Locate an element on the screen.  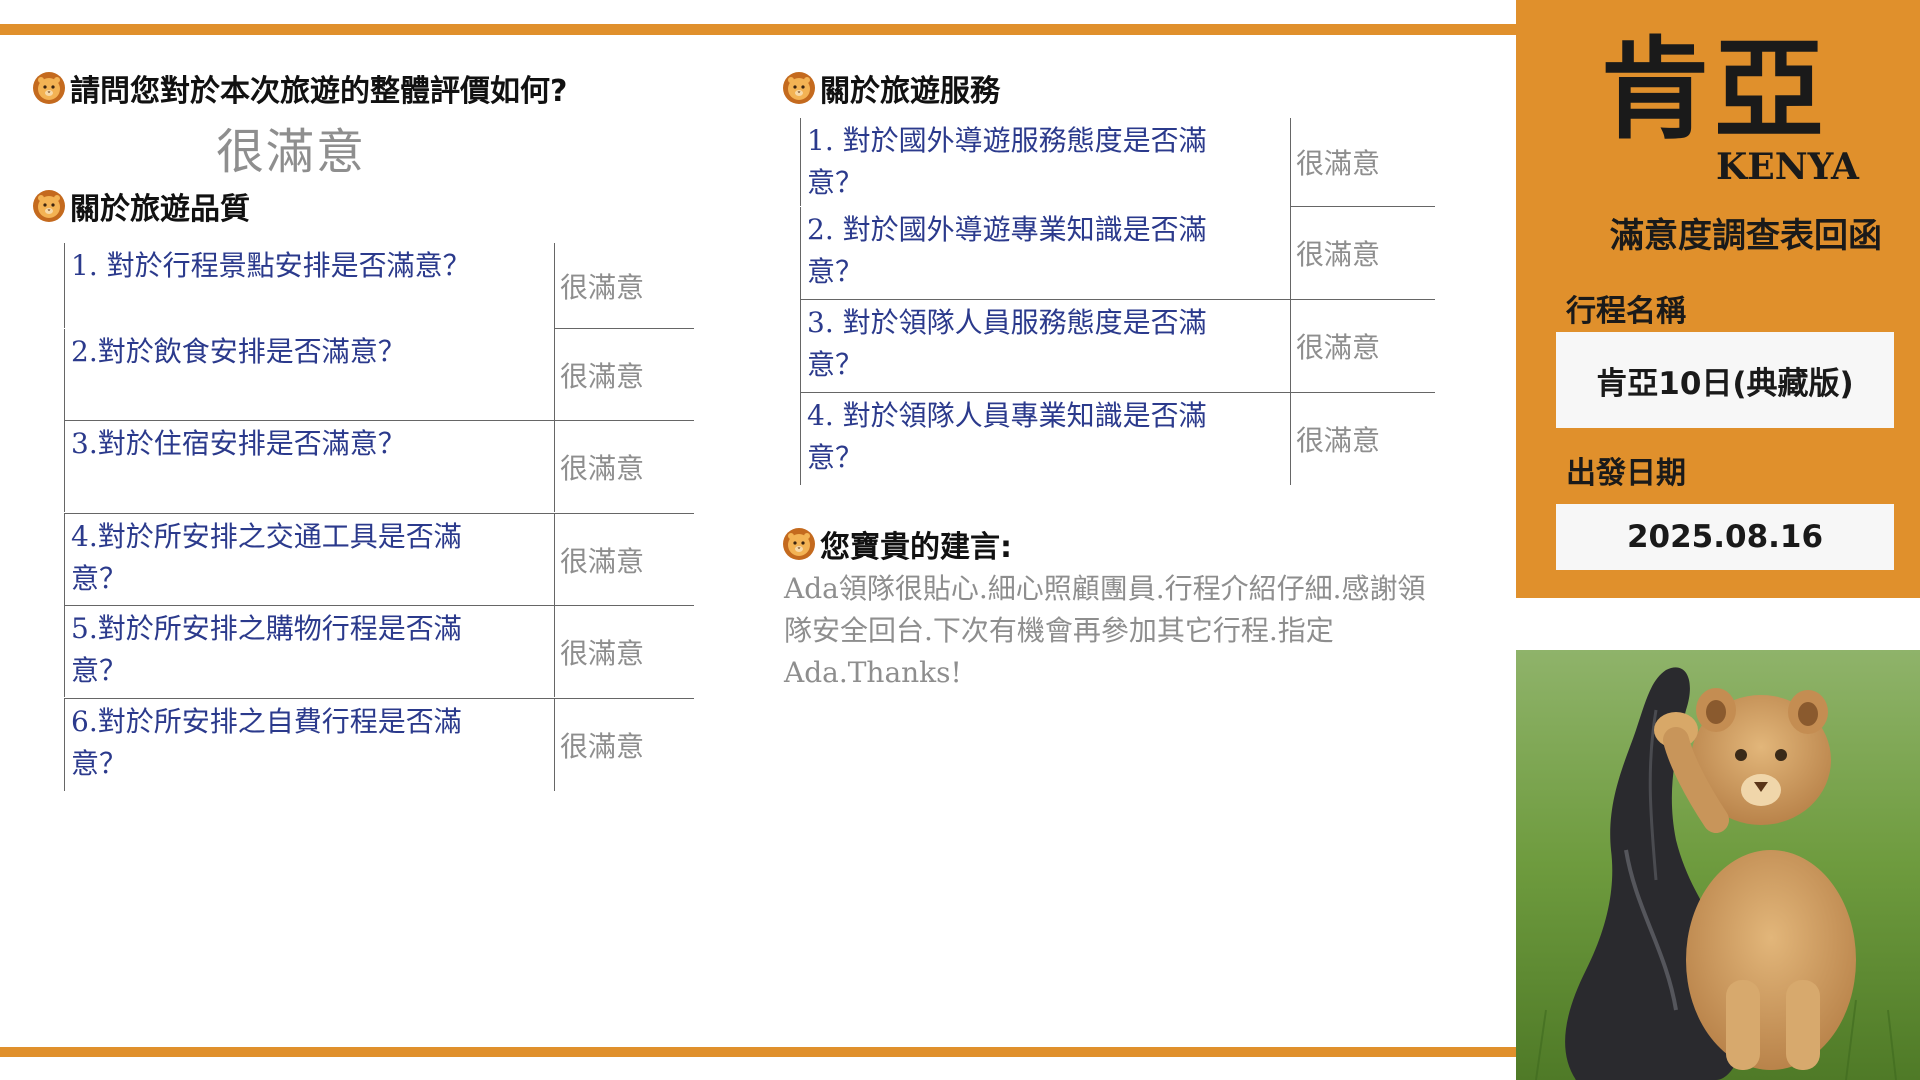
question-text: 2. 對於國外導遊專業知識是否滿 is located at coordinates (1007, 229).